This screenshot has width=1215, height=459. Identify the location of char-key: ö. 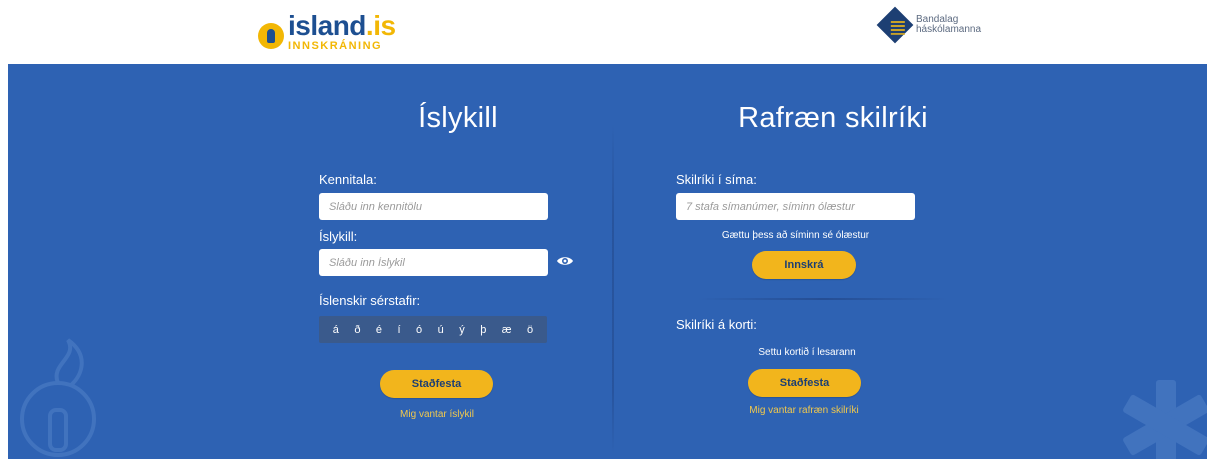
(530, 330).